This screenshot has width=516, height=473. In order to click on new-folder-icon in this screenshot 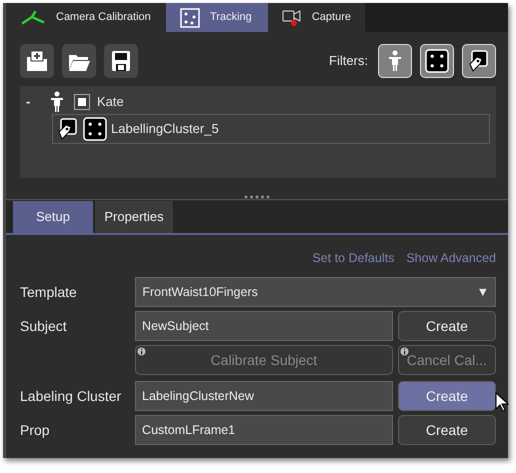, I will do `click(37, 61)`.